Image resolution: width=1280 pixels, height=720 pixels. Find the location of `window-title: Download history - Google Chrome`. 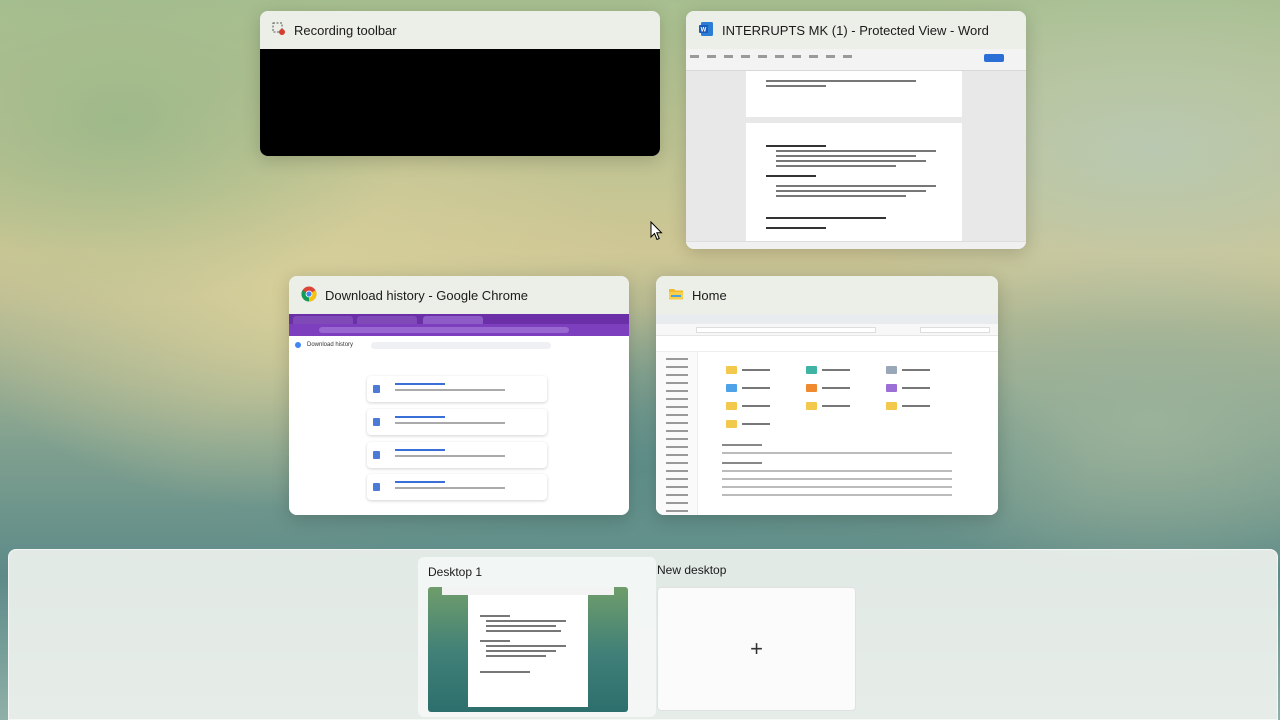

window-title: Download history - Google Chrome is located at coordinates (427, 295).